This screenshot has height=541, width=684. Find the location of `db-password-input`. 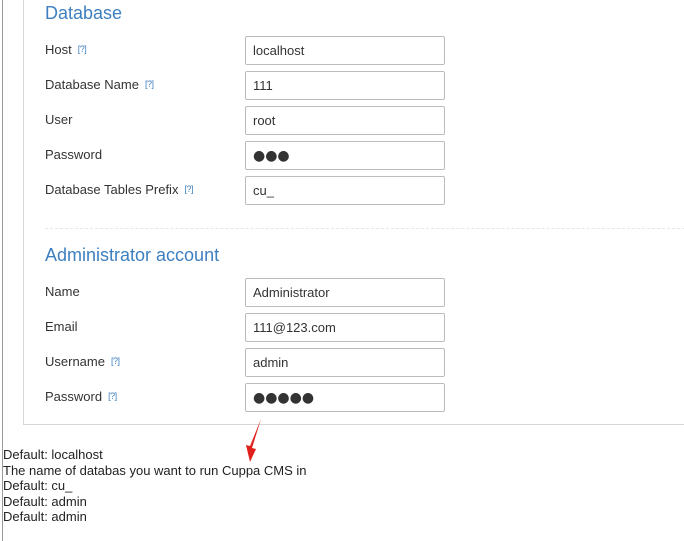

db-password-input is located at coordinates (345, 155).